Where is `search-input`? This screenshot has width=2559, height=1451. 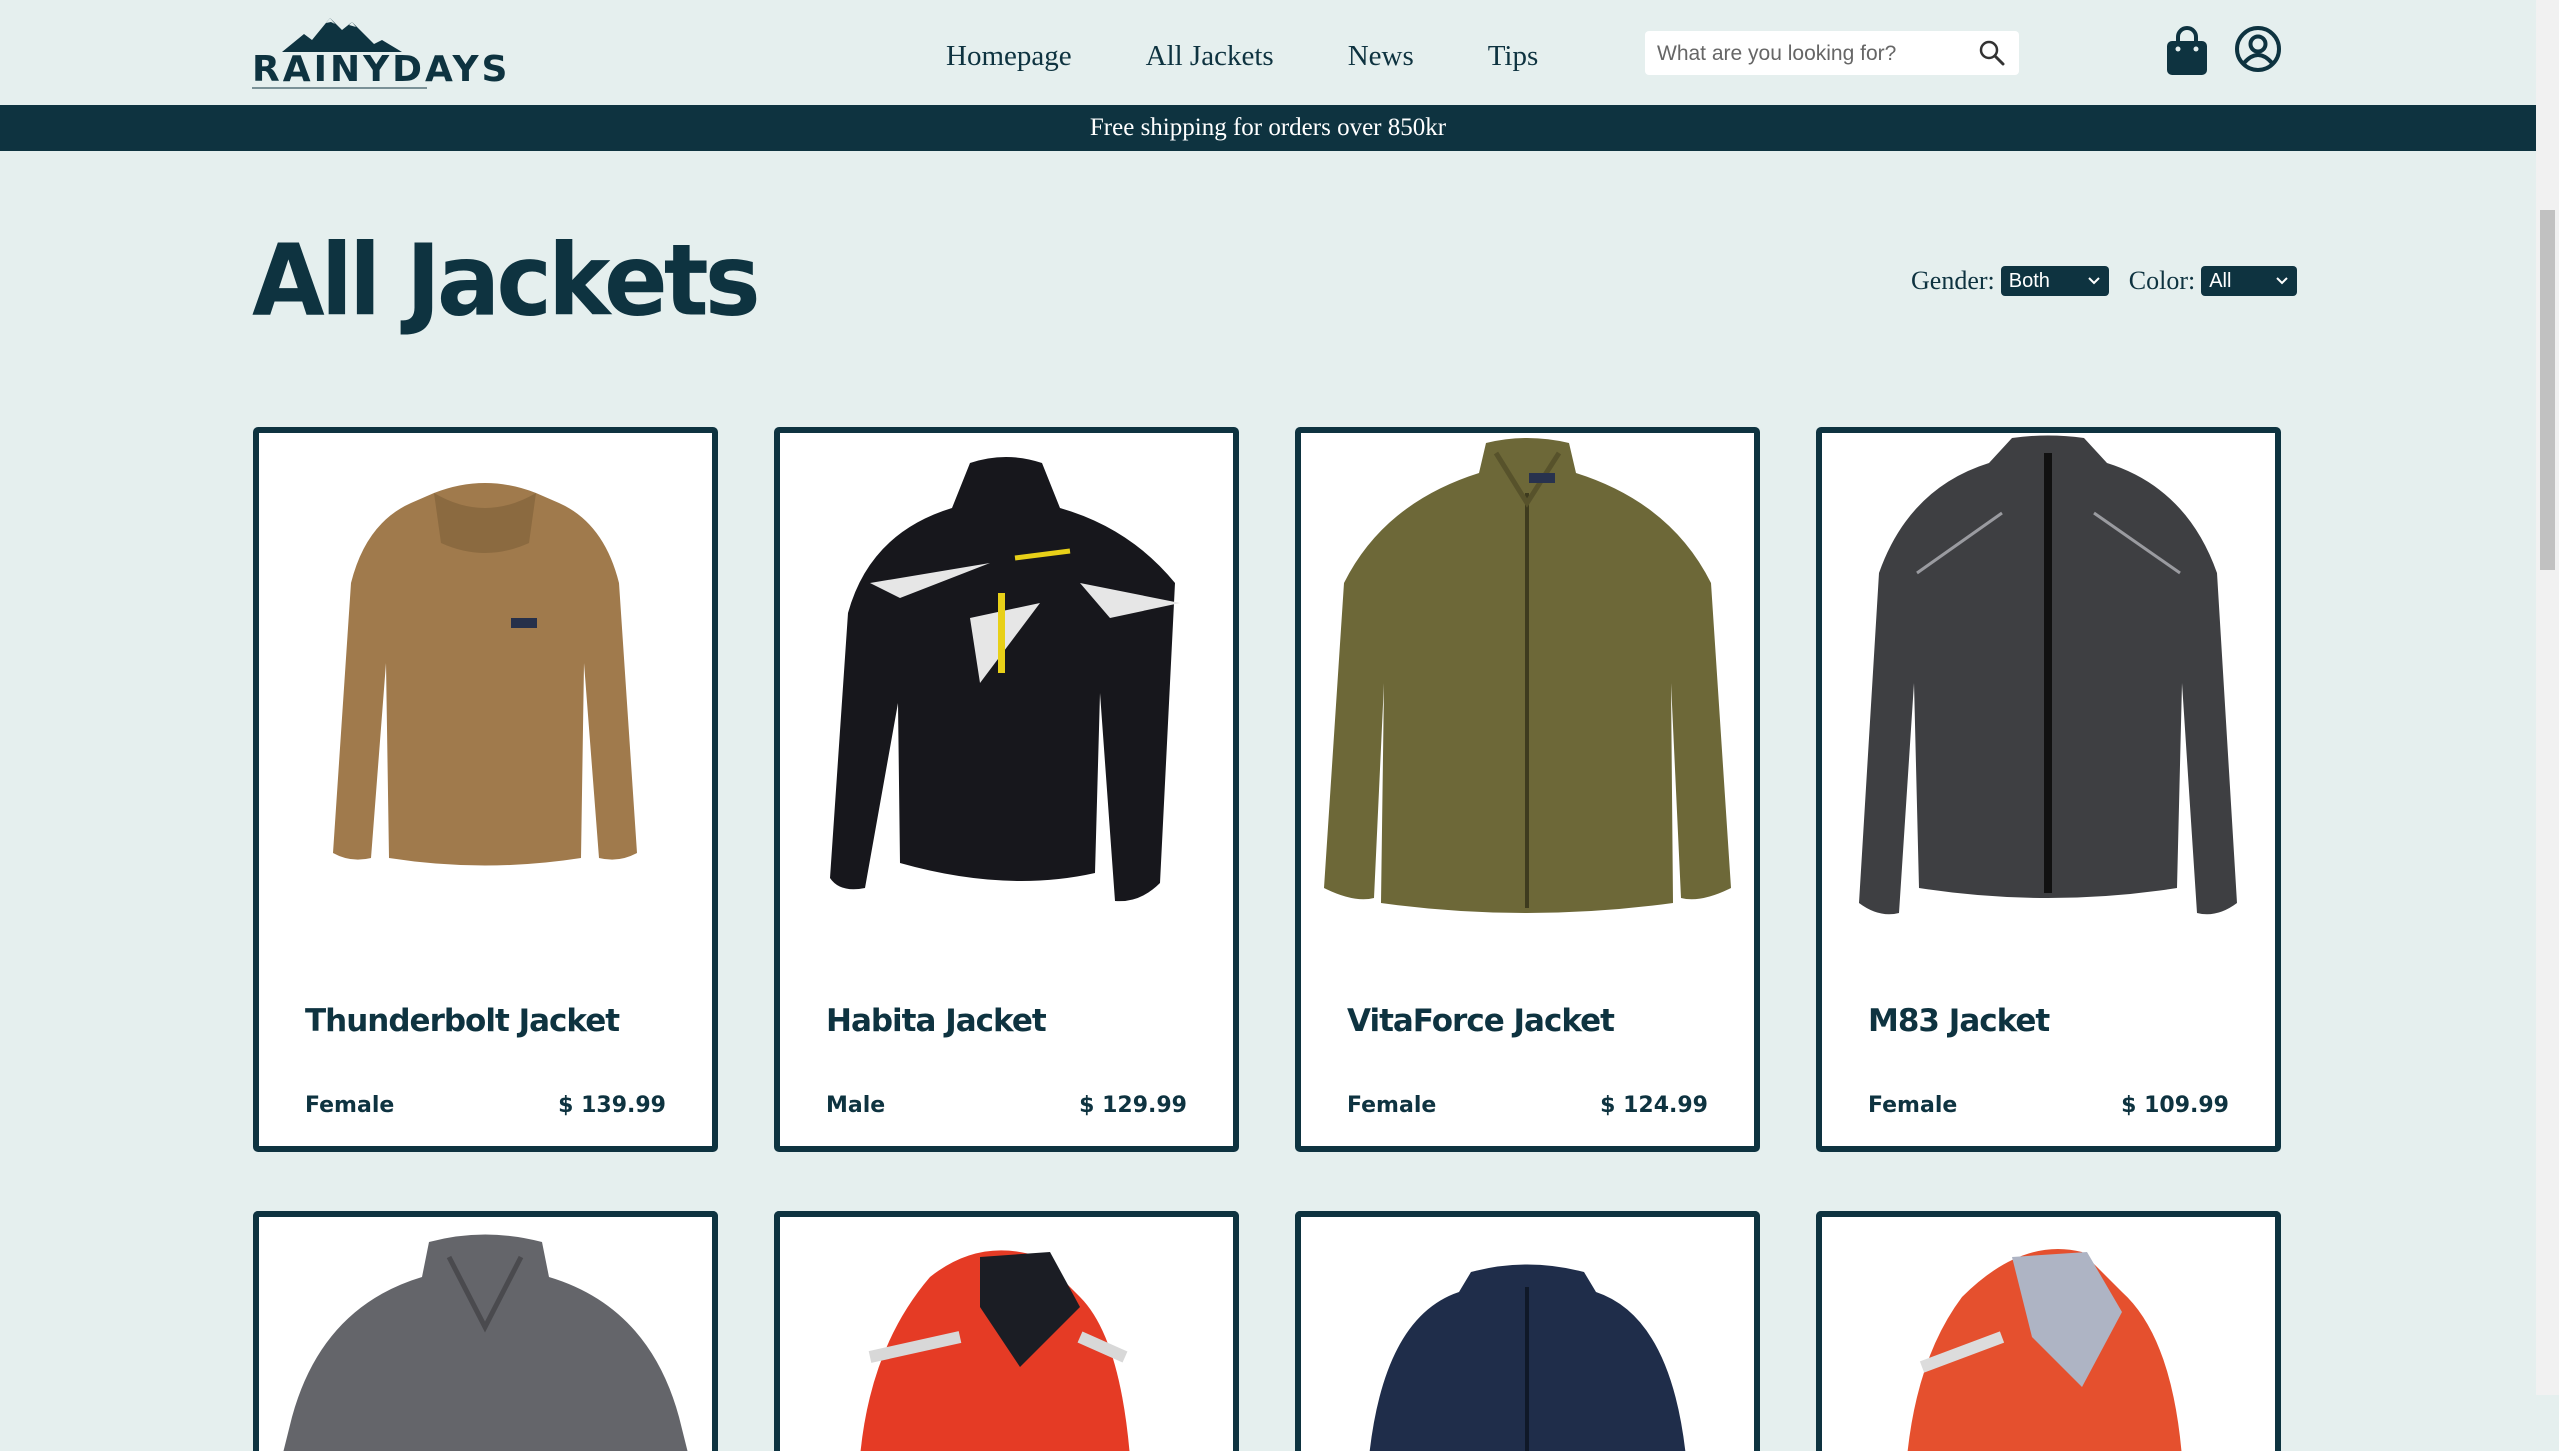
search-input is located at coordinates (1812, 54).